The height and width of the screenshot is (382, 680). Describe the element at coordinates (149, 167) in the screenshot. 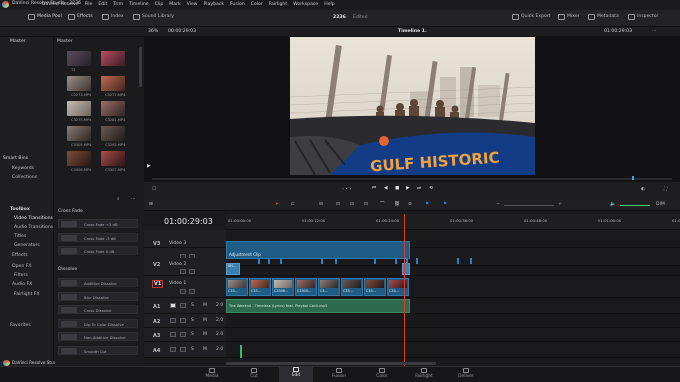

I see `scrub-left-icon: ▶` at that location.